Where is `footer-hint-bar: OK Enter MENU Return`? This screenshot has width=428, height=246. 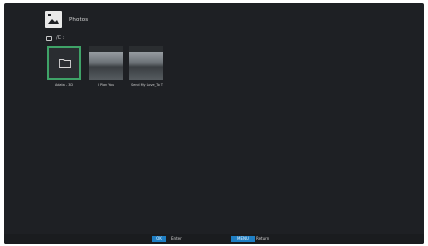 footer-hint-bar: OK Enter MENU Return is located at coordinates (214, 239).